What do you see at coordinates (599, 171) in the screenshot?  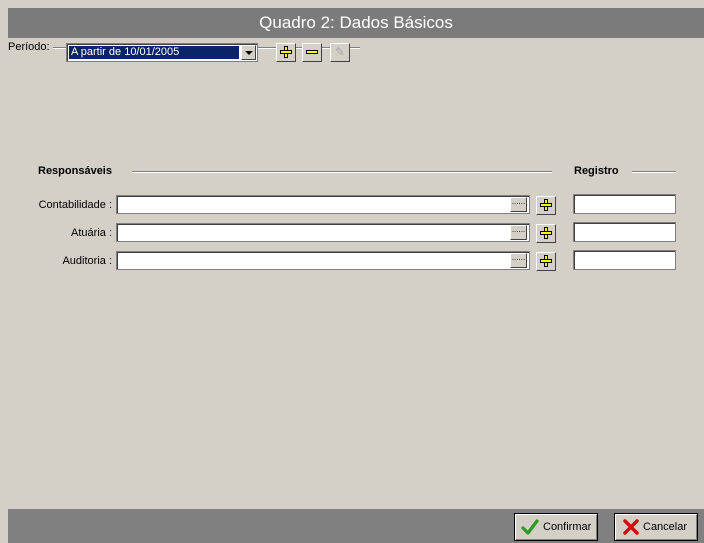 I see `registro-heading: Registro` at bounding box center [599, 171].